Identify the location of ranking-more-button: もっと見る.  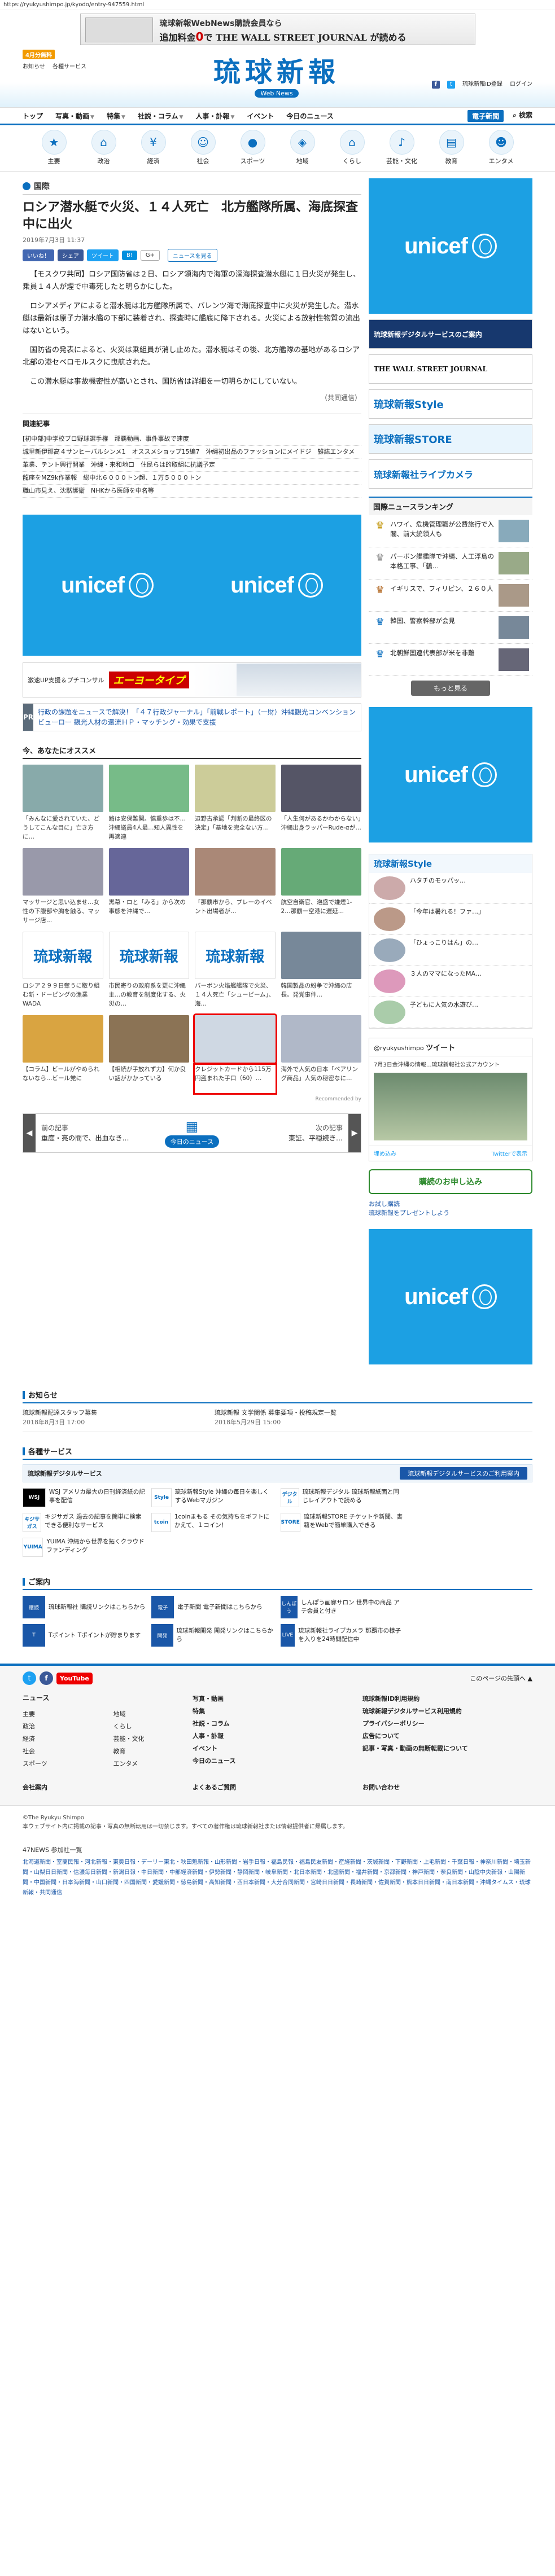
(450, 688).